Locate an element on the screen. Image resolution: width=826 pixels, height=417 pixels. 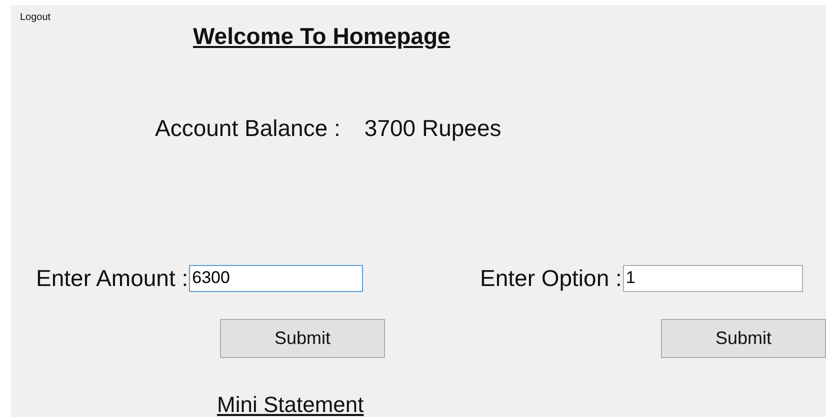
mini-statement-link: Mini Statement is located at coordinates (290, 404).